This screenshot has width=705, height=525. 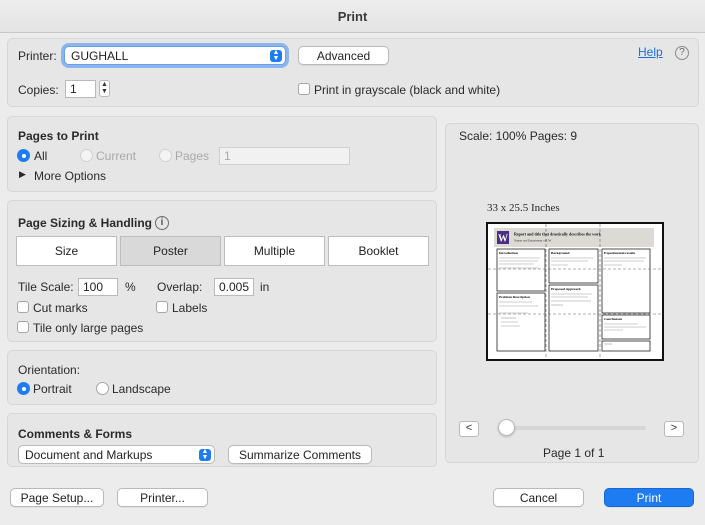 What do you see at coordinates (284, 156) in the screenshot?
I see `pages-range-input: 1` at bounding box center [284, 156].